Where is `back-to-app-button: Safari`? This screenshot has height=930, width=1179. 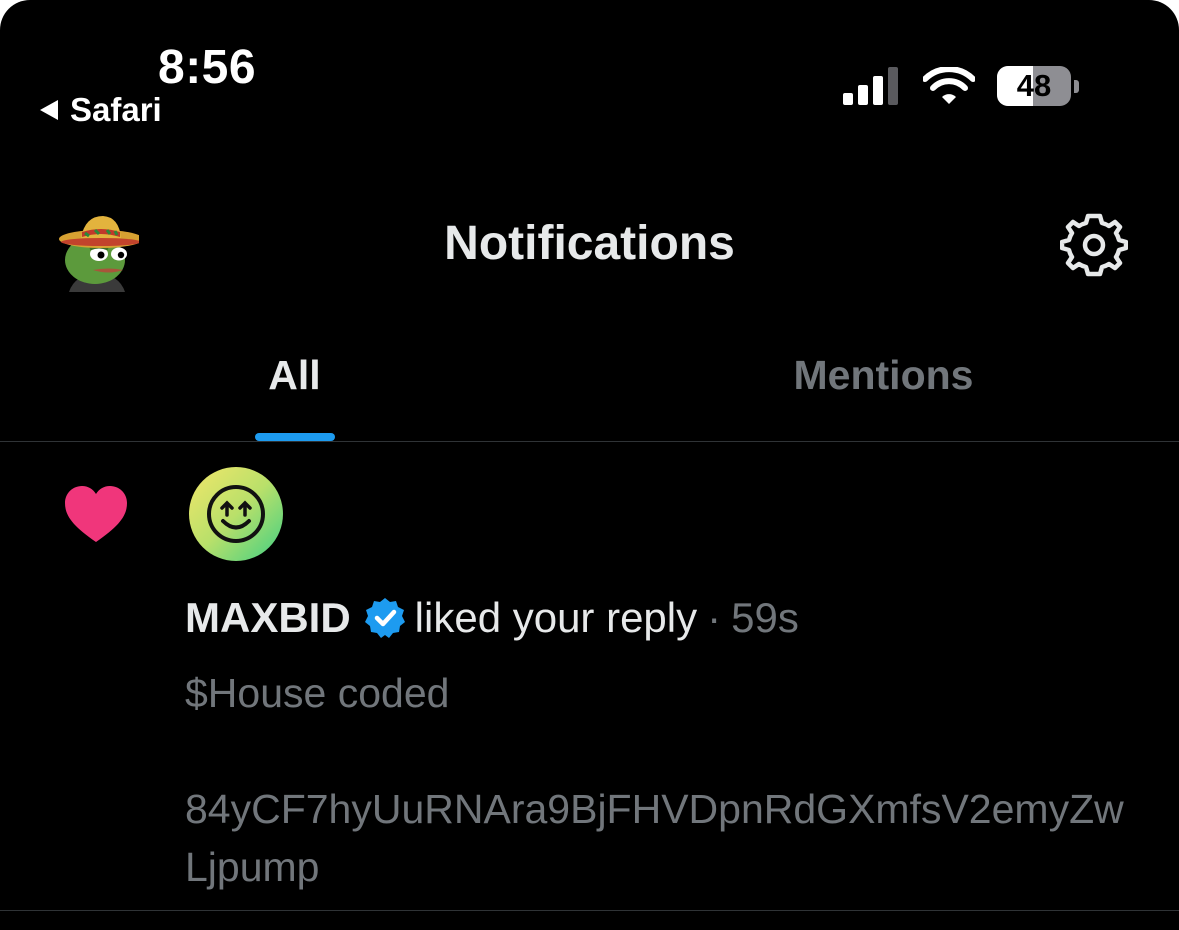
back-to-app-button: Safari is located at coordinates (100, 110).